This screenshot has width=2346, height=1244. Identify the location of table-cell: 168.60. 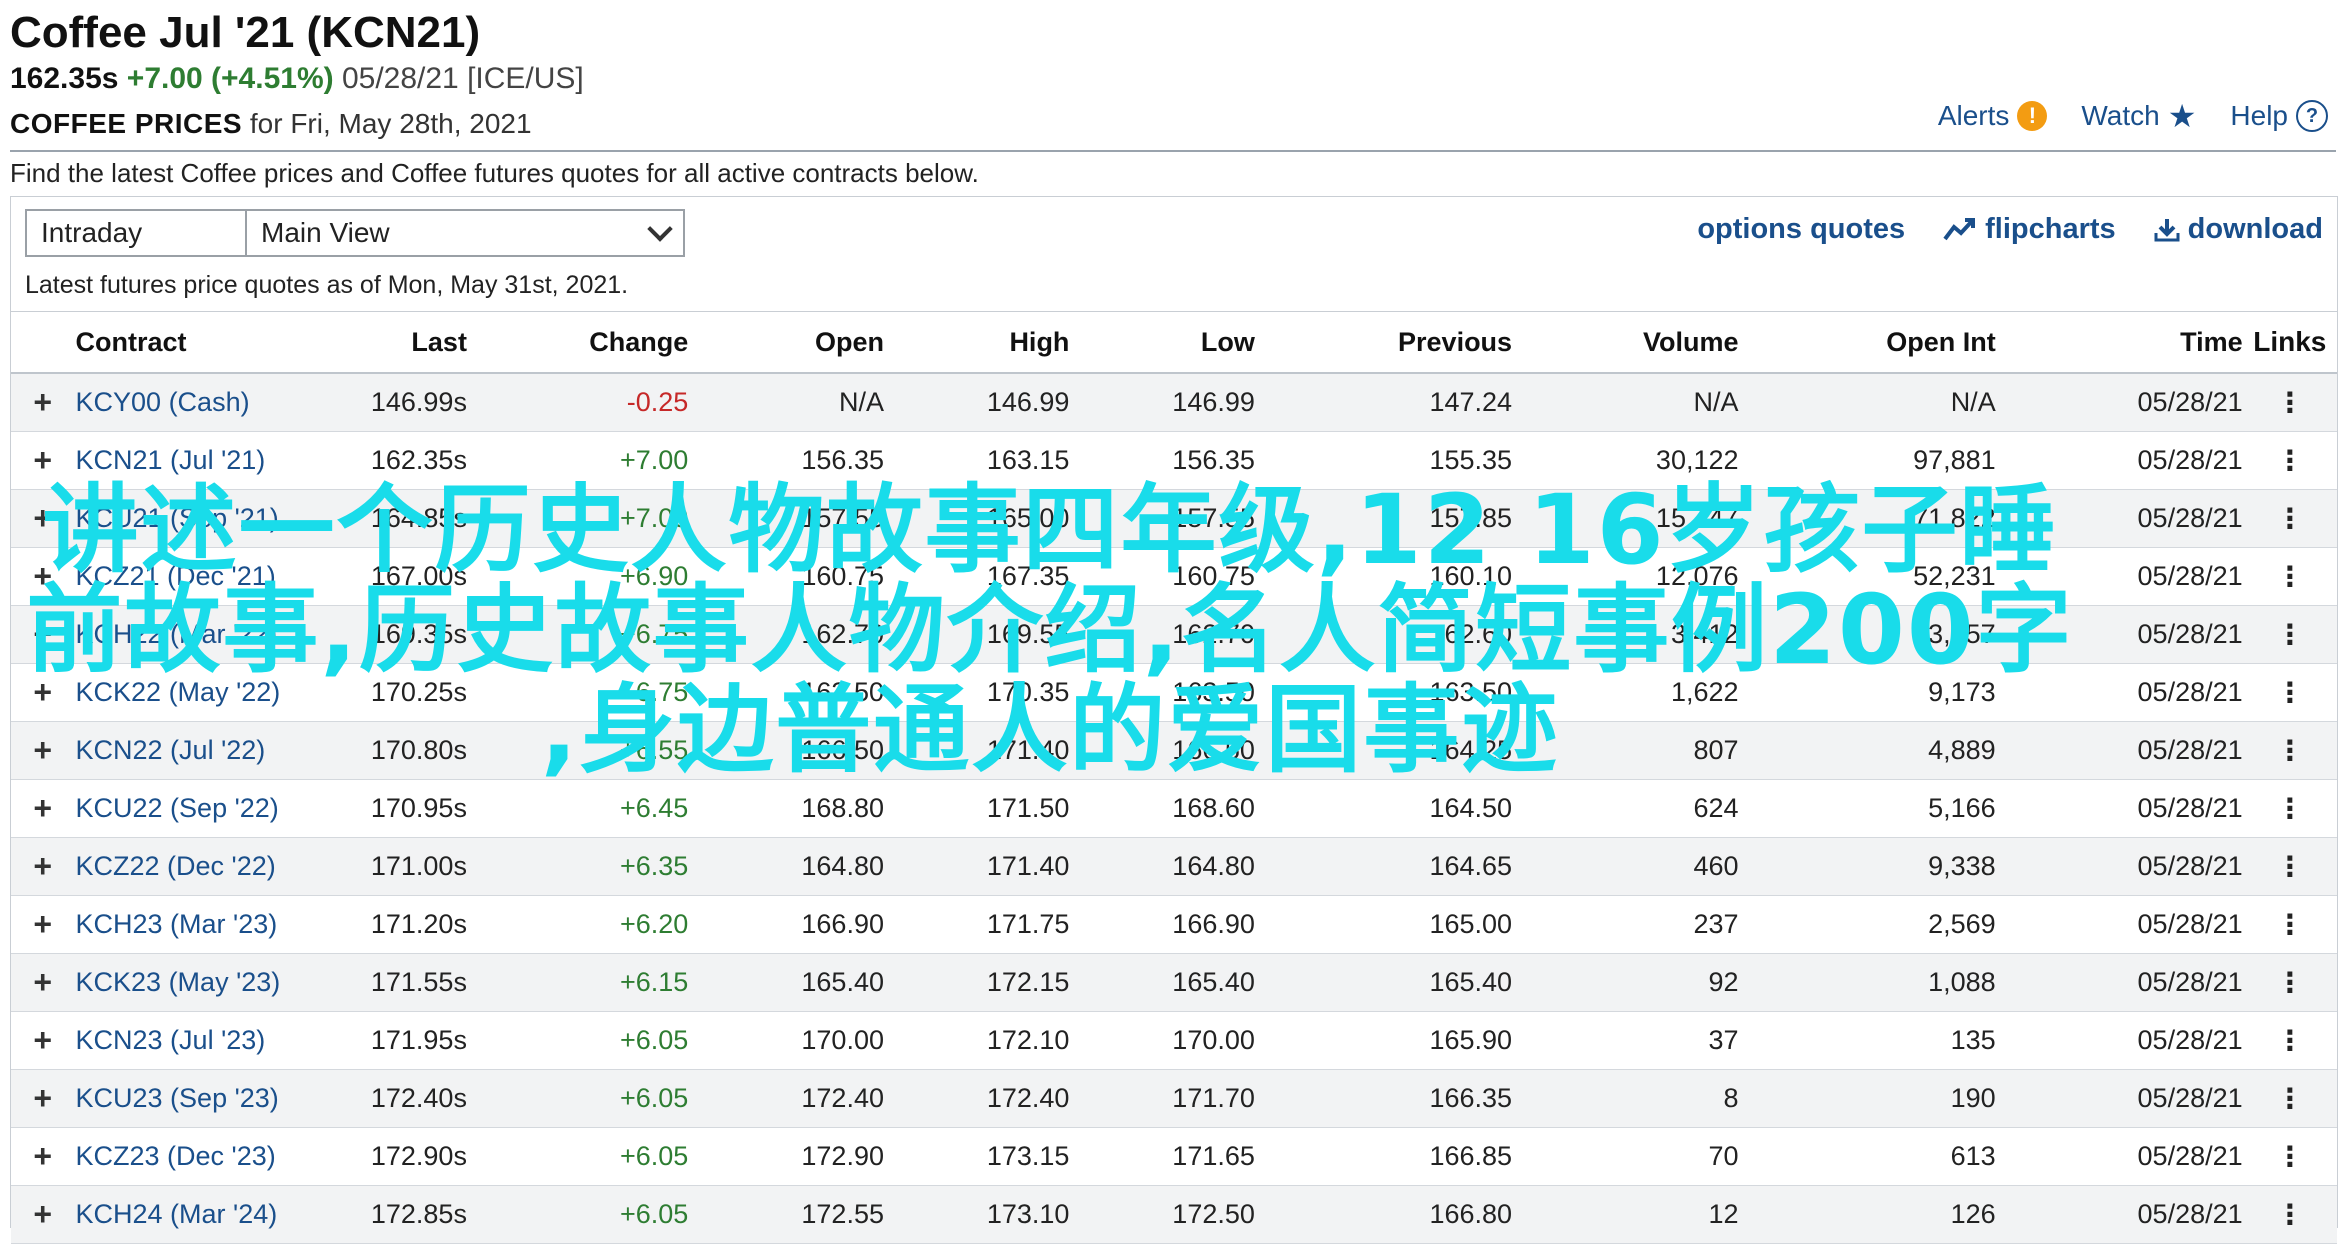
(1162, 808).